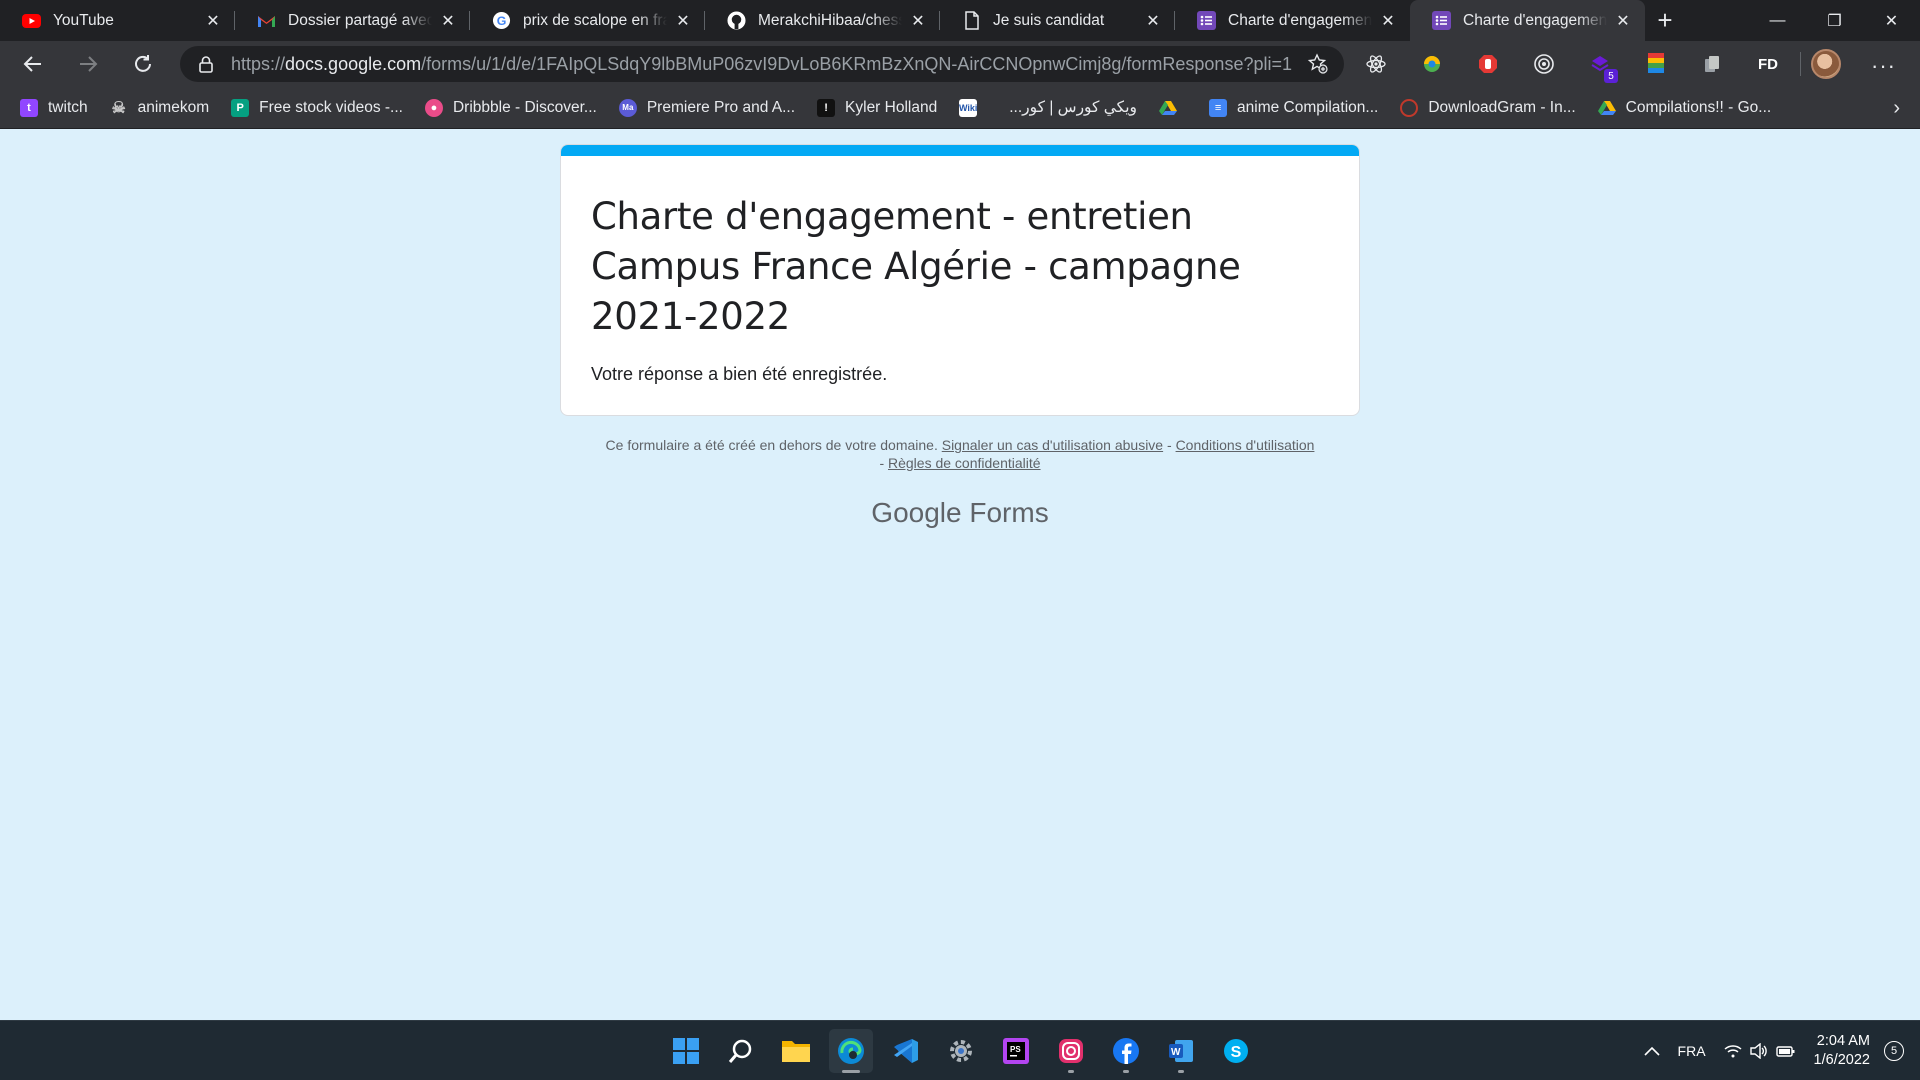 This screenshot has height=1080, width=1920. Describe the element at coordinates (595, 20) in the screenshot. I see `tab-title: prix de scalope en france` at that location.